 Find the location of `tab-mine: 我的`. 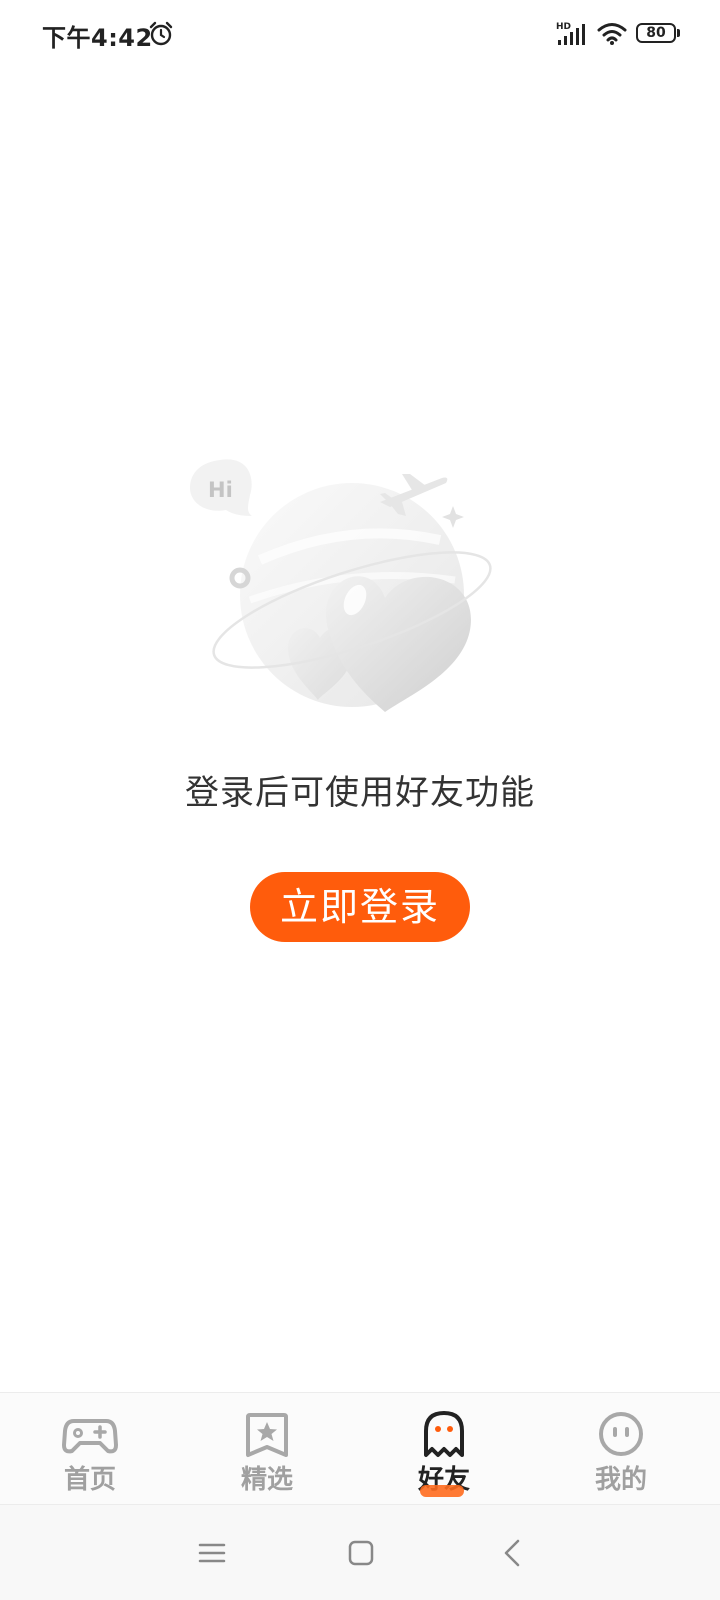

tab-mine: 我的 is located at coordinates (621, 1449).